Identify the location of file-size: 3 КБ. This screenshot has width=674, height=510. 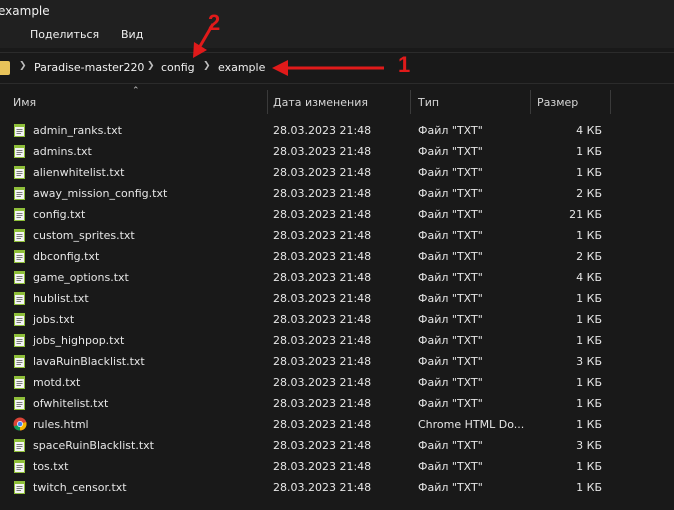
(589, 361).